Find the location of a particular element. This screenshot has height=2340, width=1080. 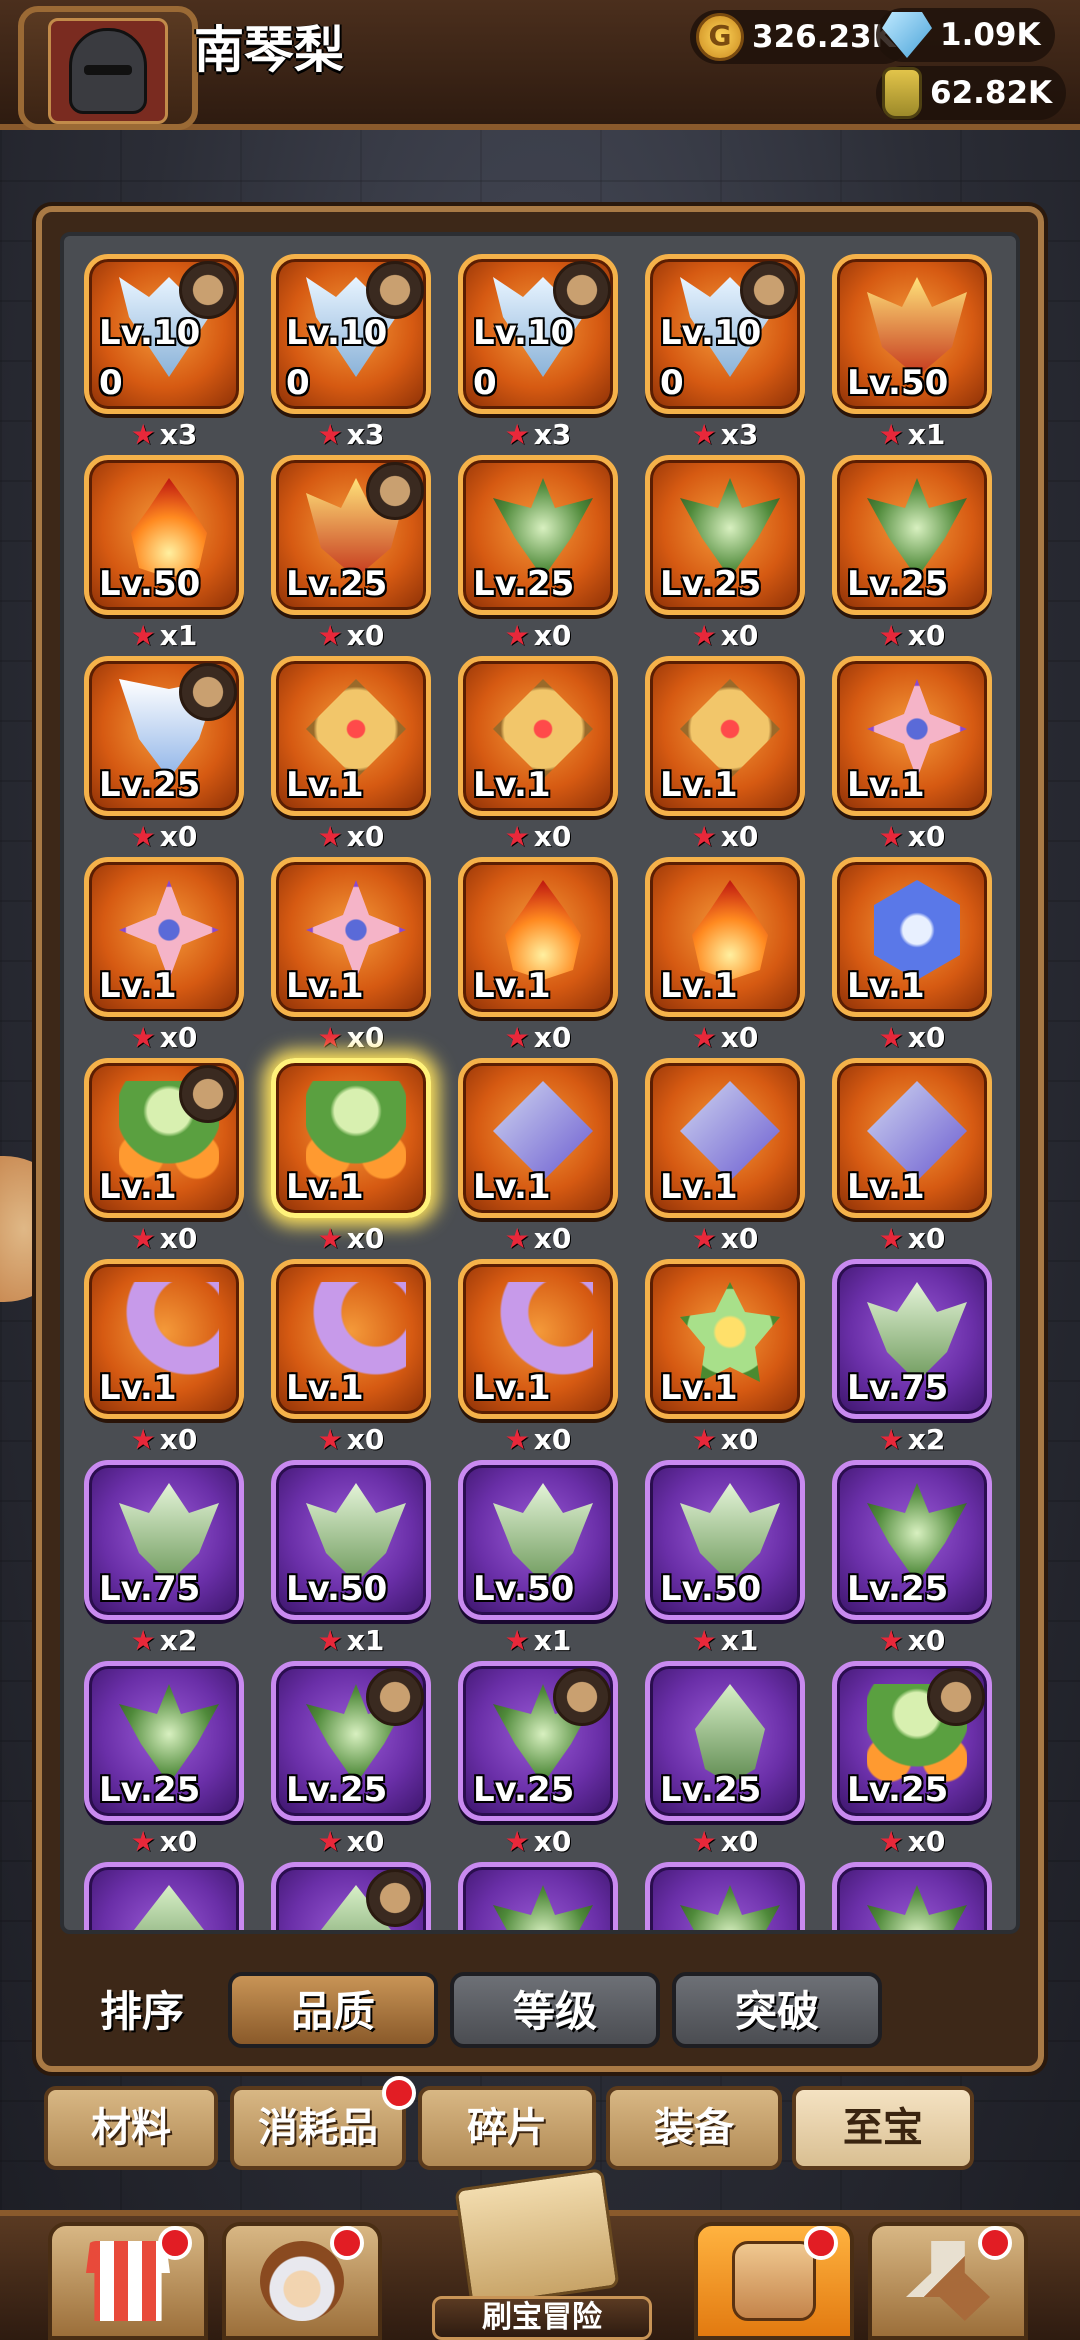

tab-treasures: 至宝 is located at coordinates (883, 2128).